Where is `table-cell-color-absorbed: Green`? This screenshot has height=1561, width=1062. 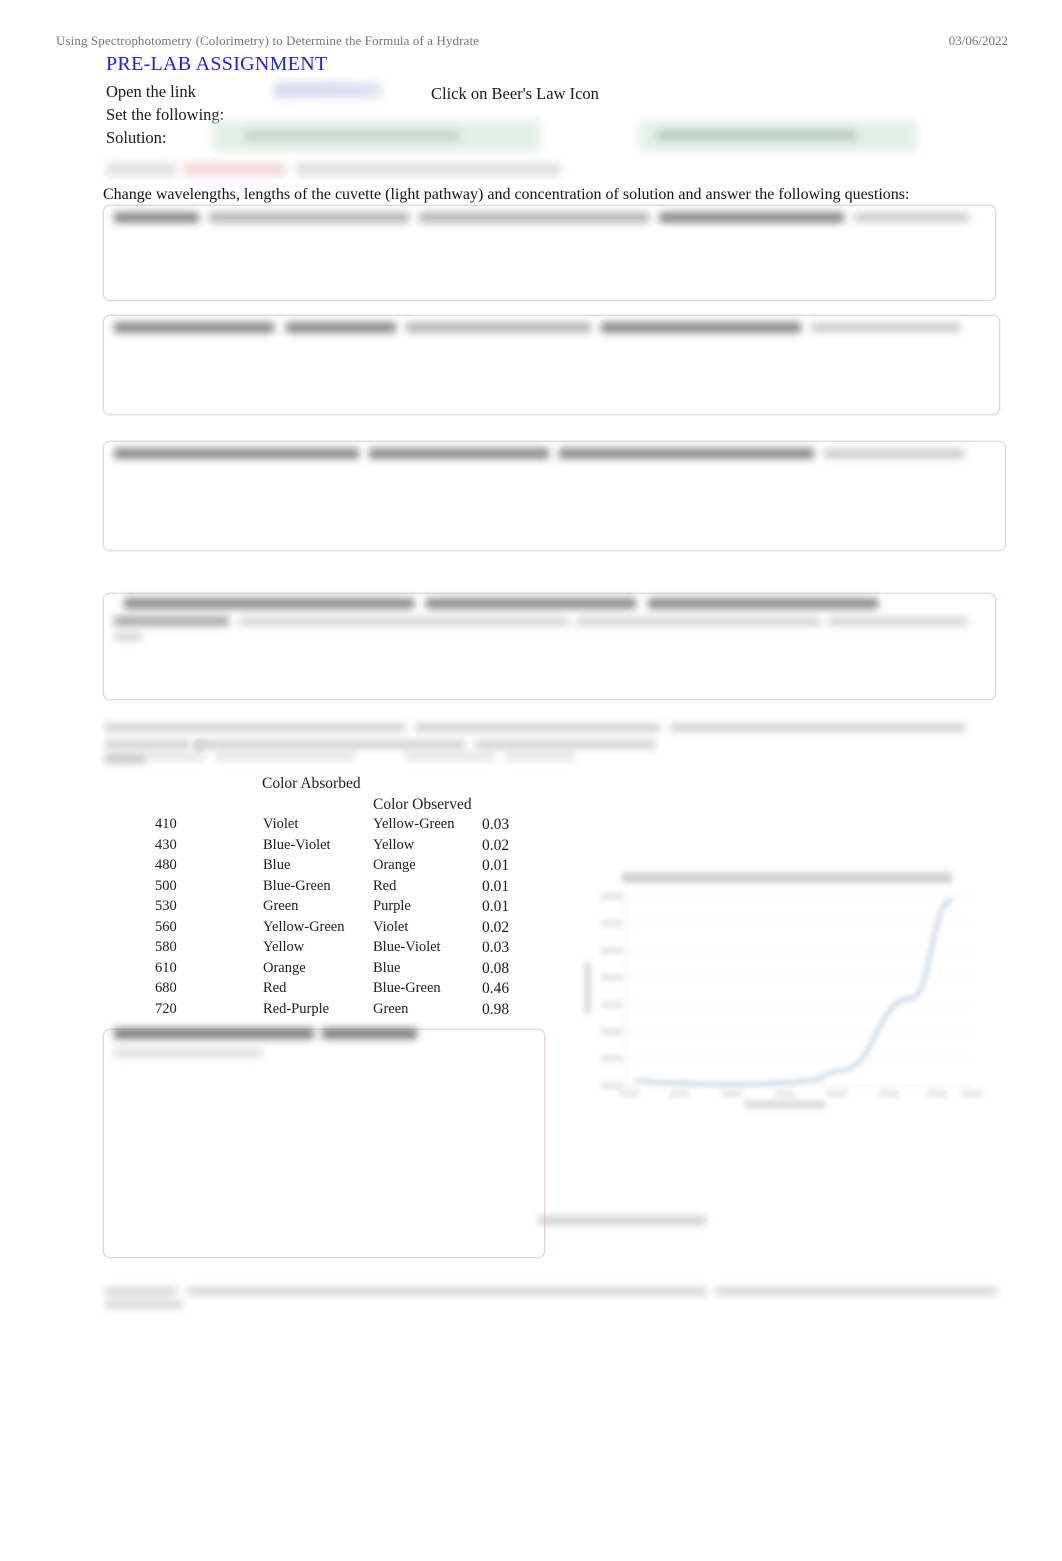 table-cell-color-absorbed: Green is located at coordinates (281, 906).